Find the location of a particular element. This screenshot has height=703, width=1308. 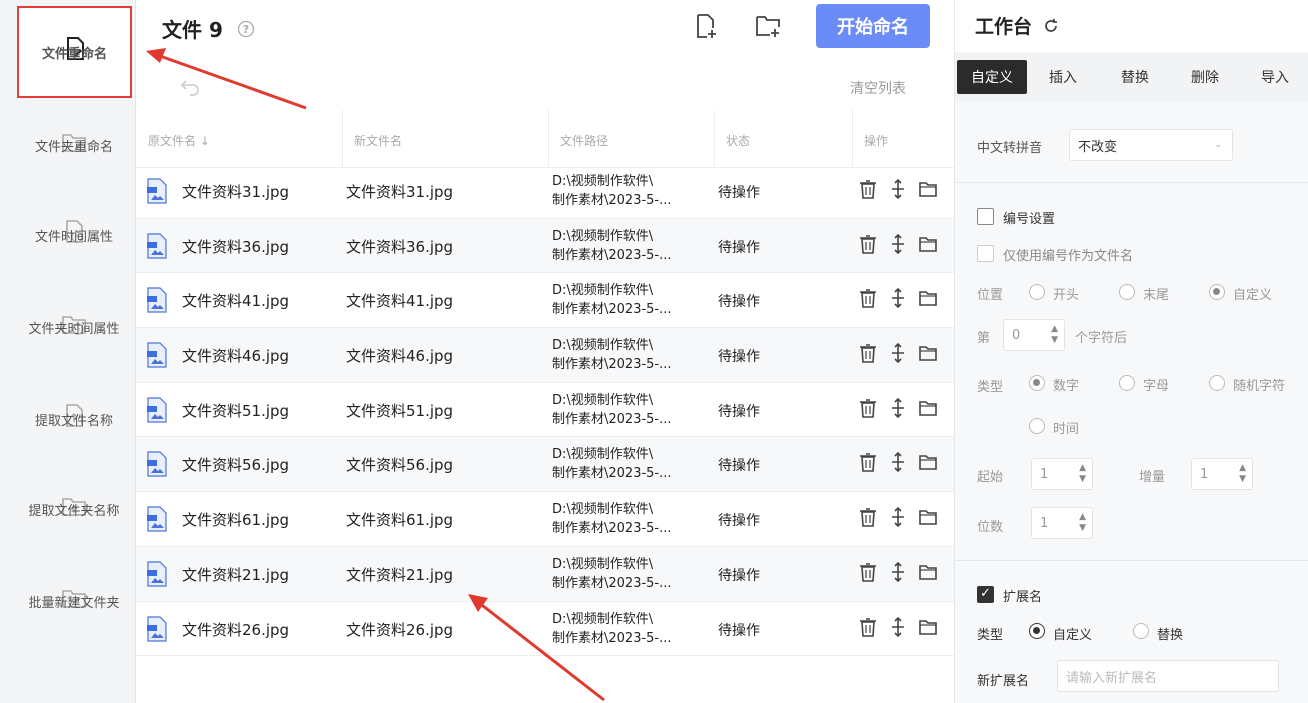

new-ext-placeholder: 请输入新扩展名 is located at coordinates (1112, 678).